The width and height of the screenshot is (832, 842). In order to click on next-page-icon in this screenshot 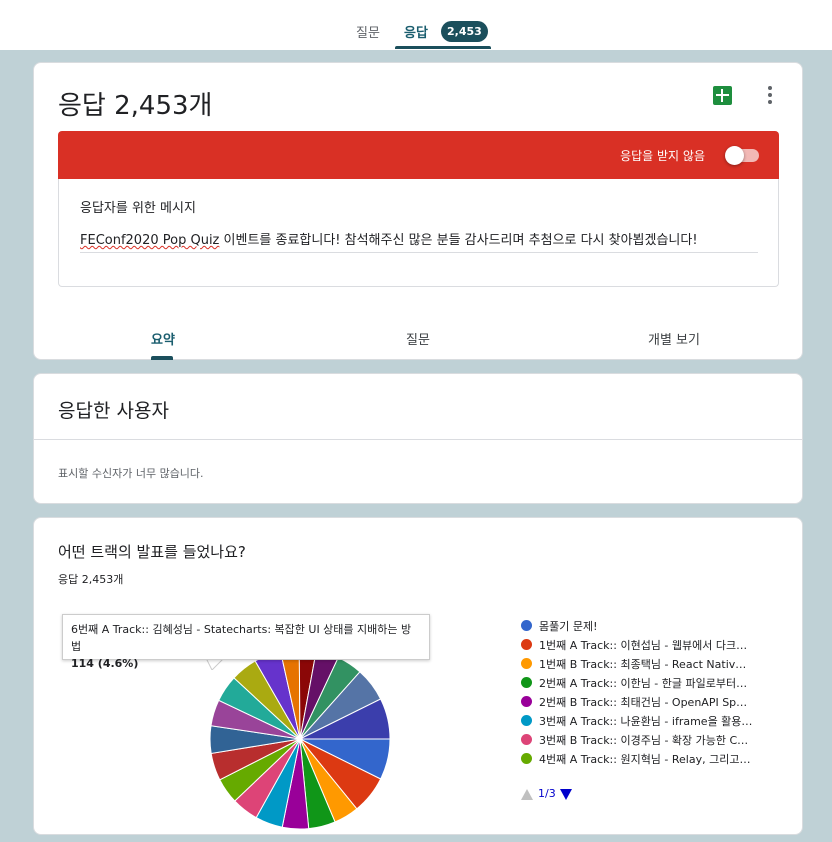, I will do `click(566, 794)`.